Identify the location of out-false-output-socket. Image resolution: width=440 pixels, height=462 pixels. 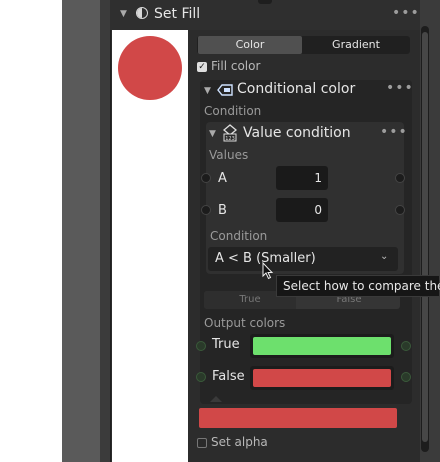
(406, 377).